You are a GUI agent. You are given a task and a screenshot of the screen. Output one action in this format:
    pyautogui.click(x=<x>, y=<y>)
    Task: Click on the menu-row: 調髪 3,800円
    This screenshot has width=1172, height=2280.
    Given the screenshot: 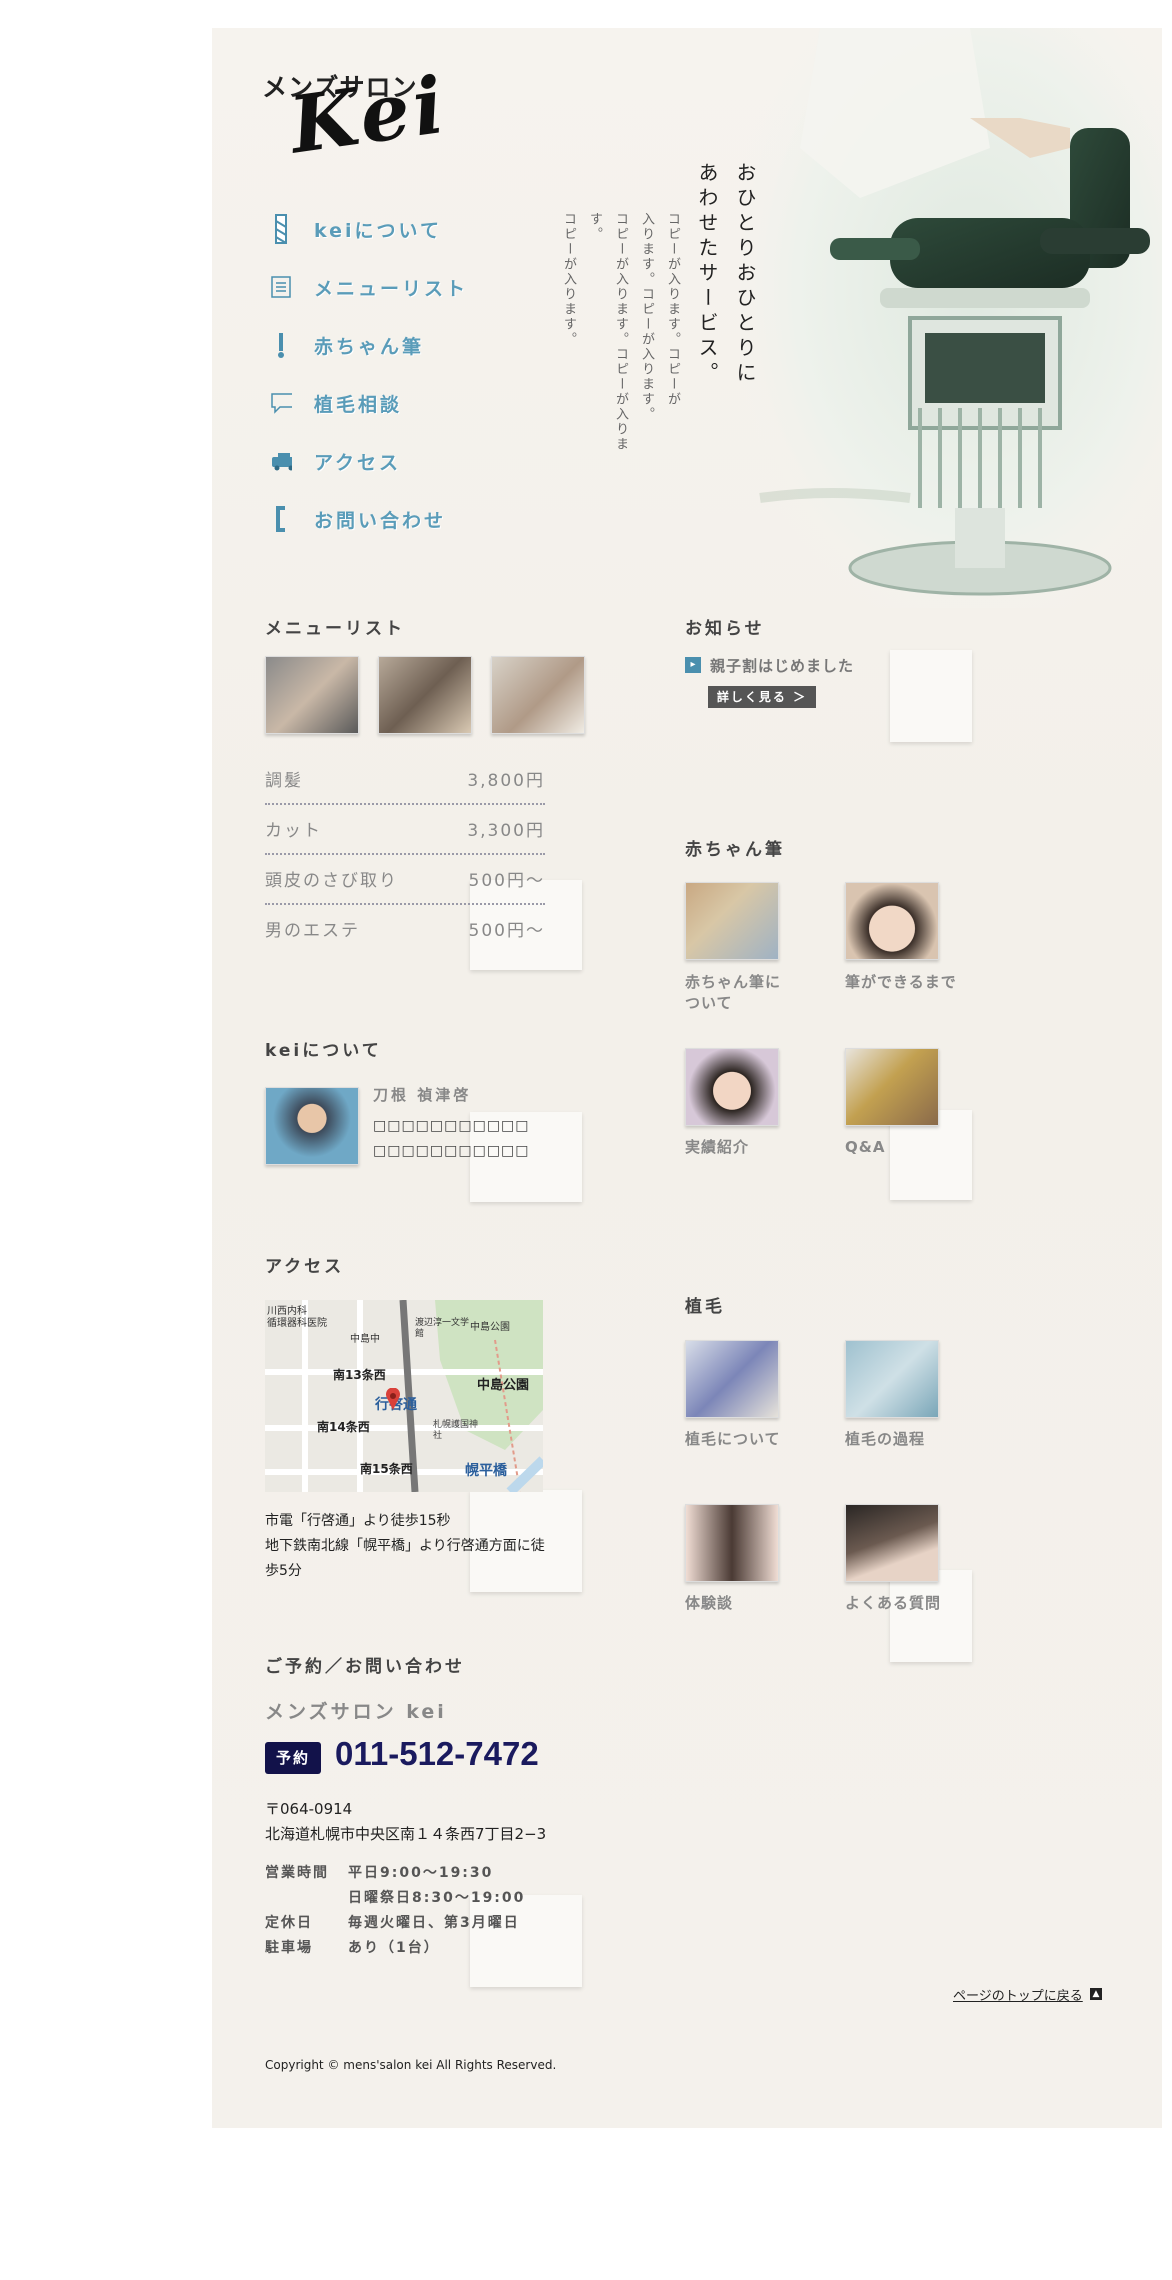 What is the action you would take?
    pyautogui.click(x=405, y=779)
    